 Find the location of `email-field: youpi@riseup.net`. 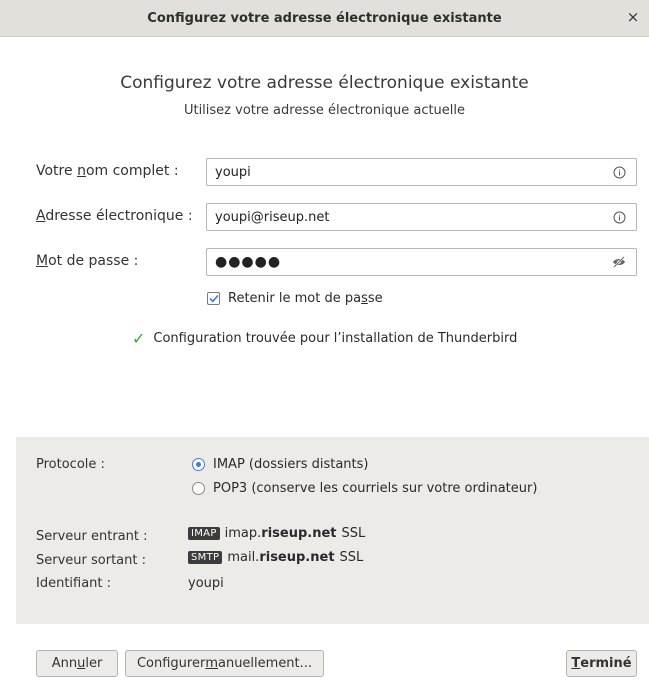

email-field: youpi@riseup.net is located at coordinates (421, 217).